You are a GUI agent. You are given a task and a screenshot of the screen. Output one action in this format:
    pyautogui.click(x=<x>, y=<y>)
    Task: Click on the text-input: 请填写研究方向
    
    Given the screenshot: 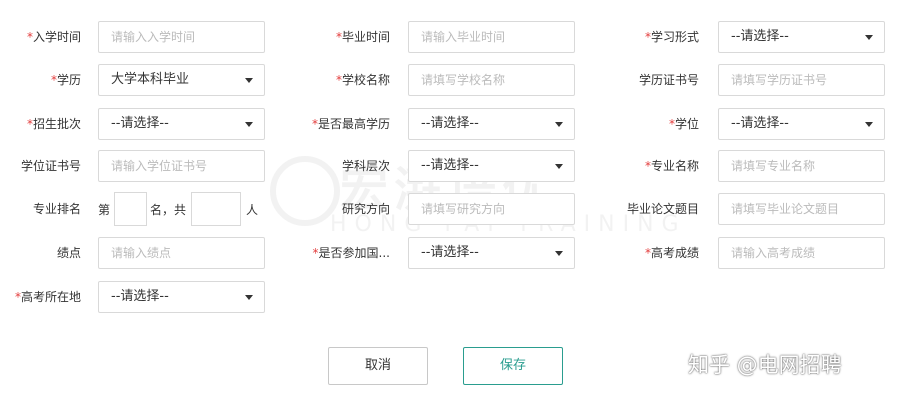 What is the action you would take?
    pyautogui.click(x=491, y=209)
    